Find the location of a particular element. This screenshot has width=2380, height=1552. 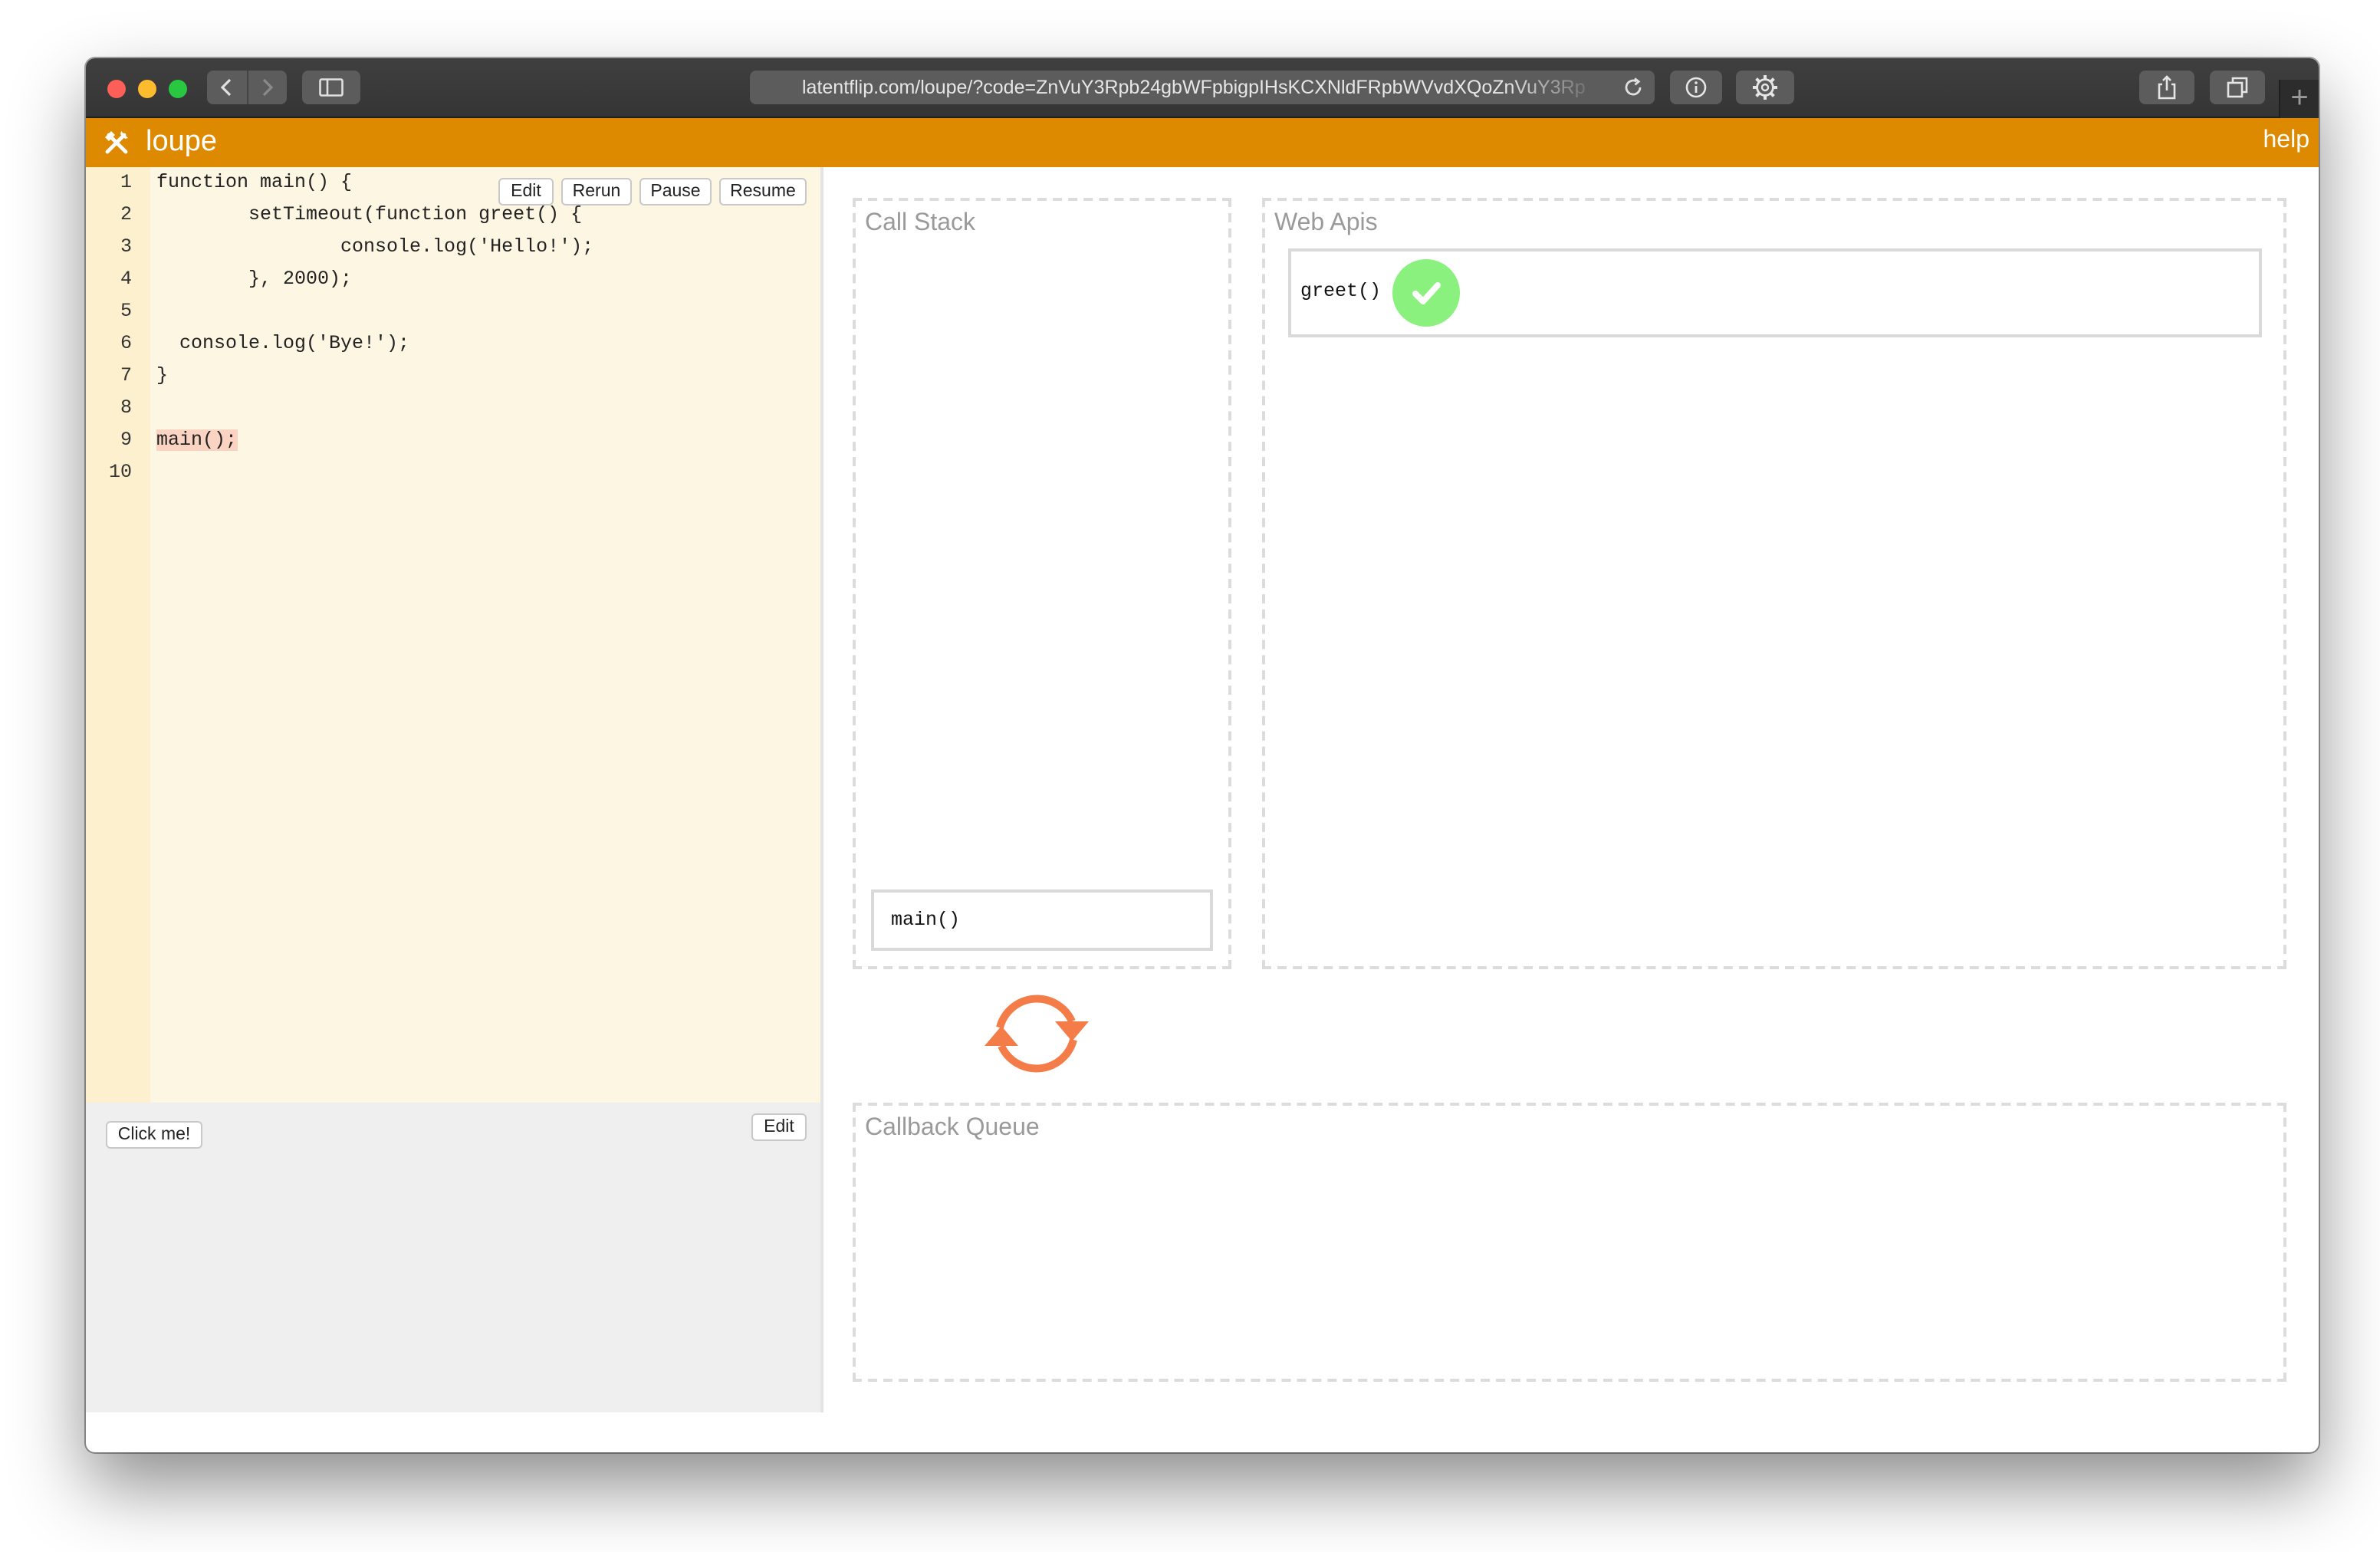

callback-queue-panel: Callback Queue is located at coordinates (1570, 1242).